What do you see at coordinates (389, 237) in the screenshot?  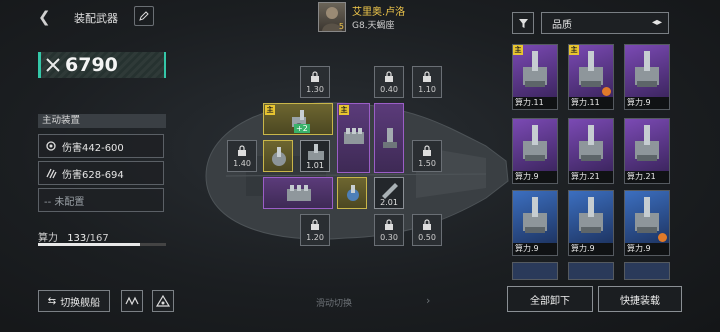 I see `slot-cost: 0.30` at bounding box center [389, 237].